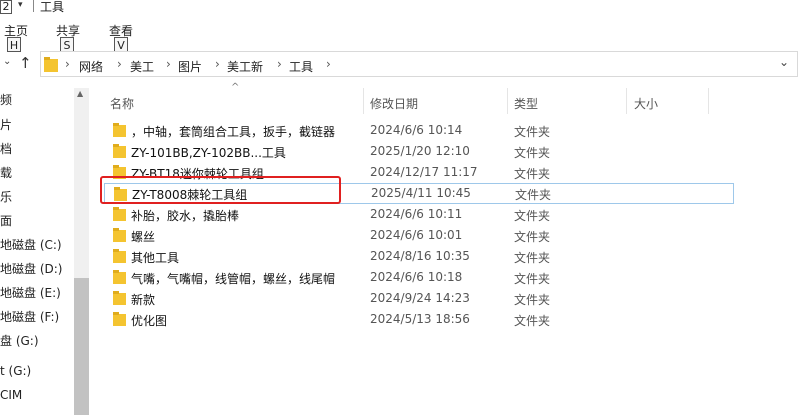  I want to click on file-name: ZY-101BB,ZY-102BB...工具, so click(208, 153).